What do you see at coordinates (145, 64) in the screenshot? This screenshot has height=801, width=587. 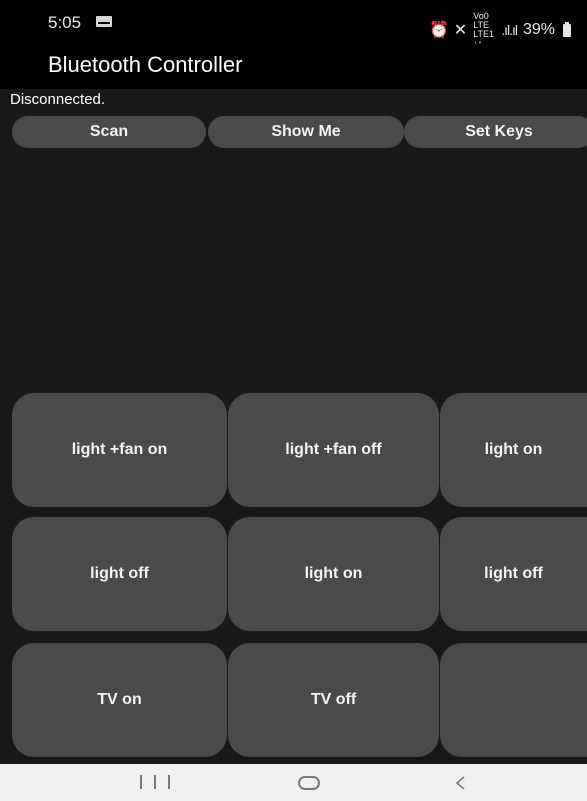 I see `app-title: Bluetooth Controller` at bounding box center [145, 64].